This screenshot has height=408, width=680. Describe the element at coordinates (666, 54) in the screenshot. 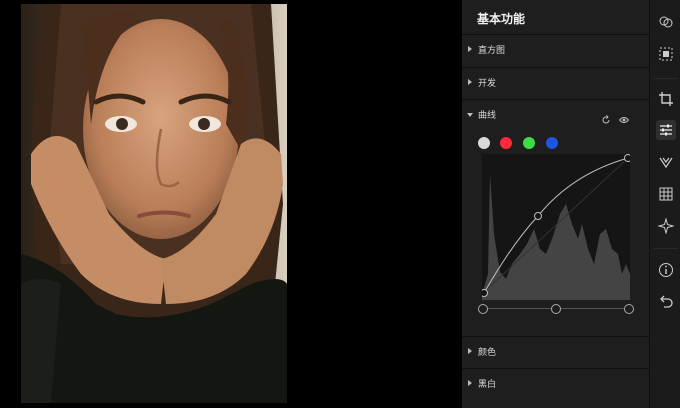

I see `auto-enhance-icon` at that location.